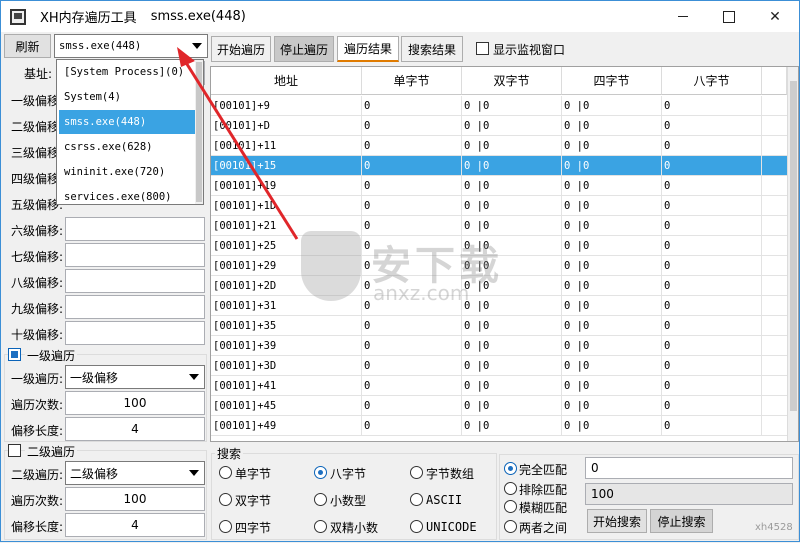  I want to click on annotation-arrow-line, so click(241, 150).